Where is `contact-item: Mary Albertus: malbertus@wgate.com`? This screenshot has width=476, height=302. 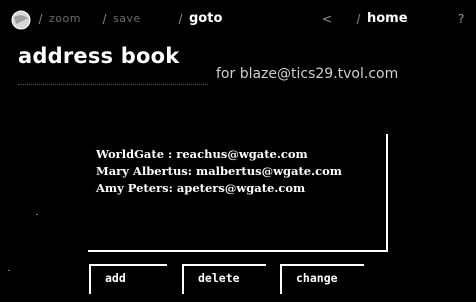 contact-item: Mary Albertus: malbertus@wgate.com is located at coordinates (219, 171).